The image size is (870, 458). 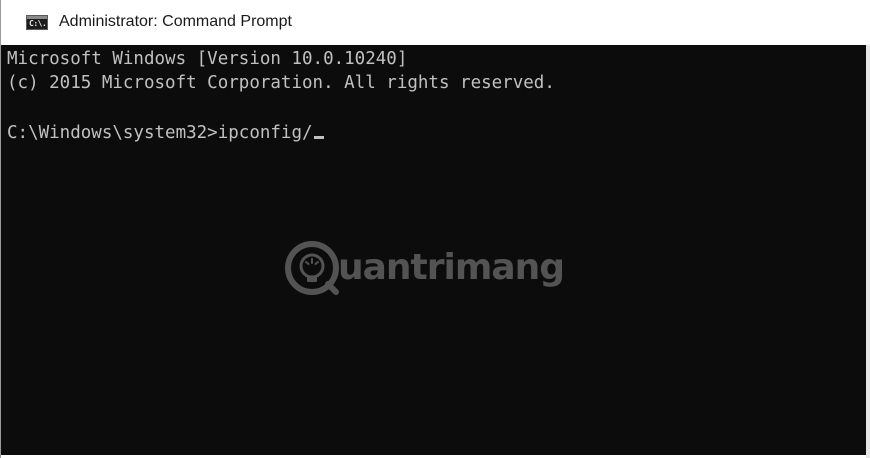 I want to click on watermark-text: uantrimang, so click(x=451, y=267).